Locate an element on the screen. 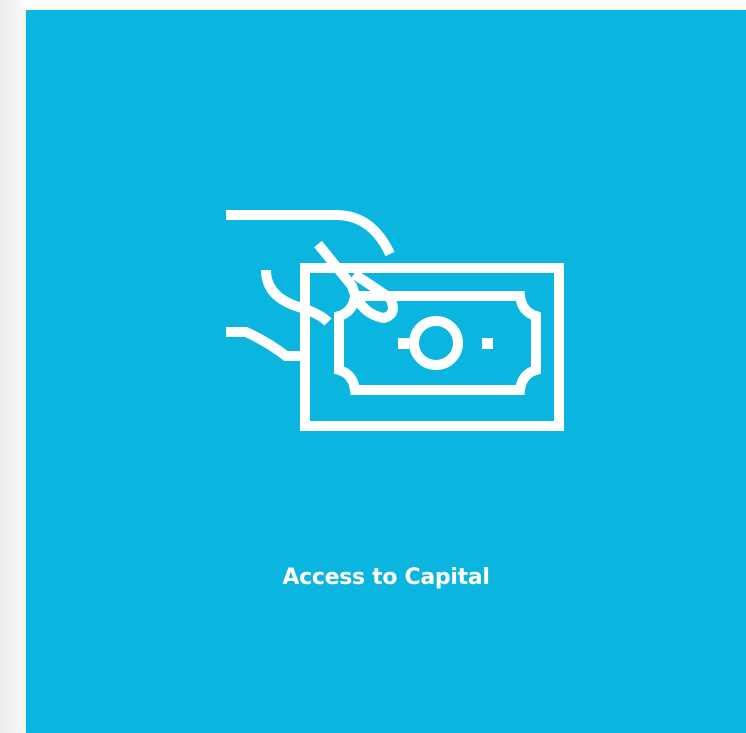 This screenshot has height=733, width=746. banknote-left-dot is located at coordinates (403, 343).